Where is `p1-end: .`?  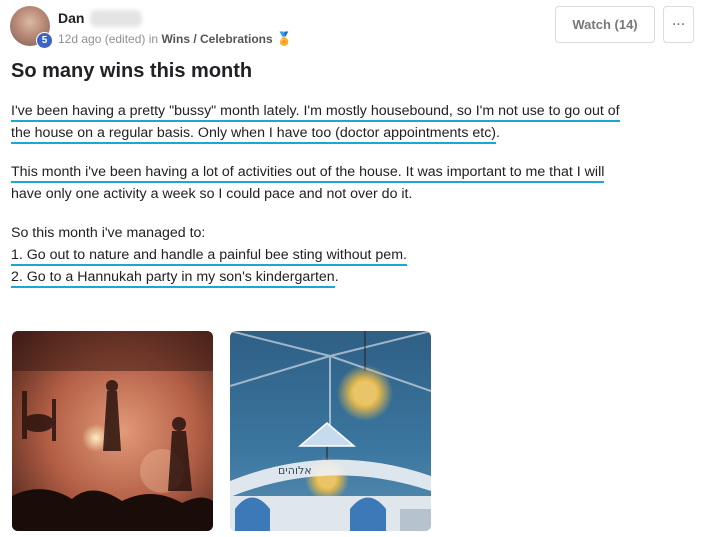 p1-end: . is located at coordinates (498, 133).